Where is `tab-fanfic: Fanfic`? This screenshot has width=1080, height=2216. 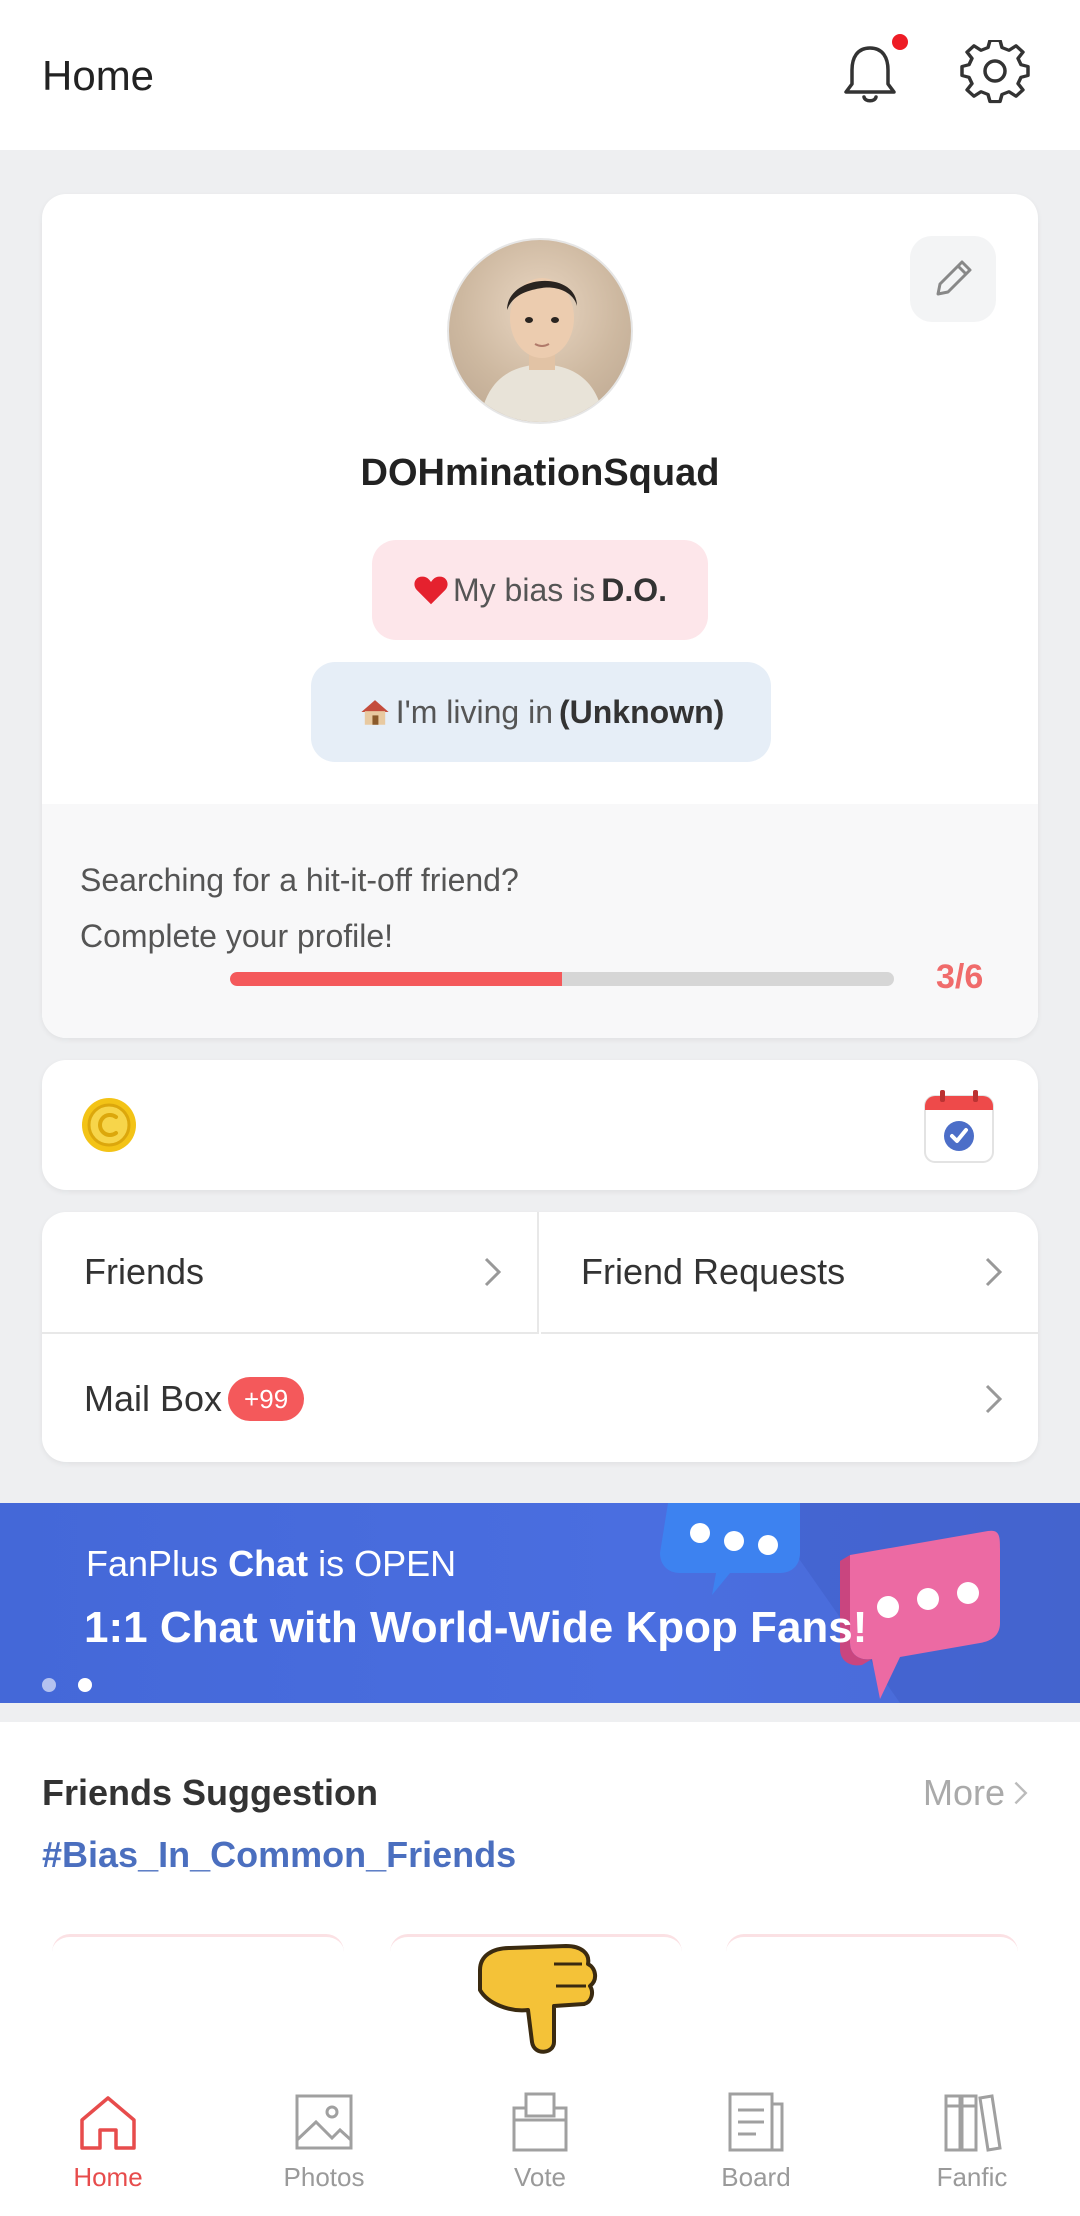
tab-fanfic: Fanfic is located at coordinates (972, 2150).